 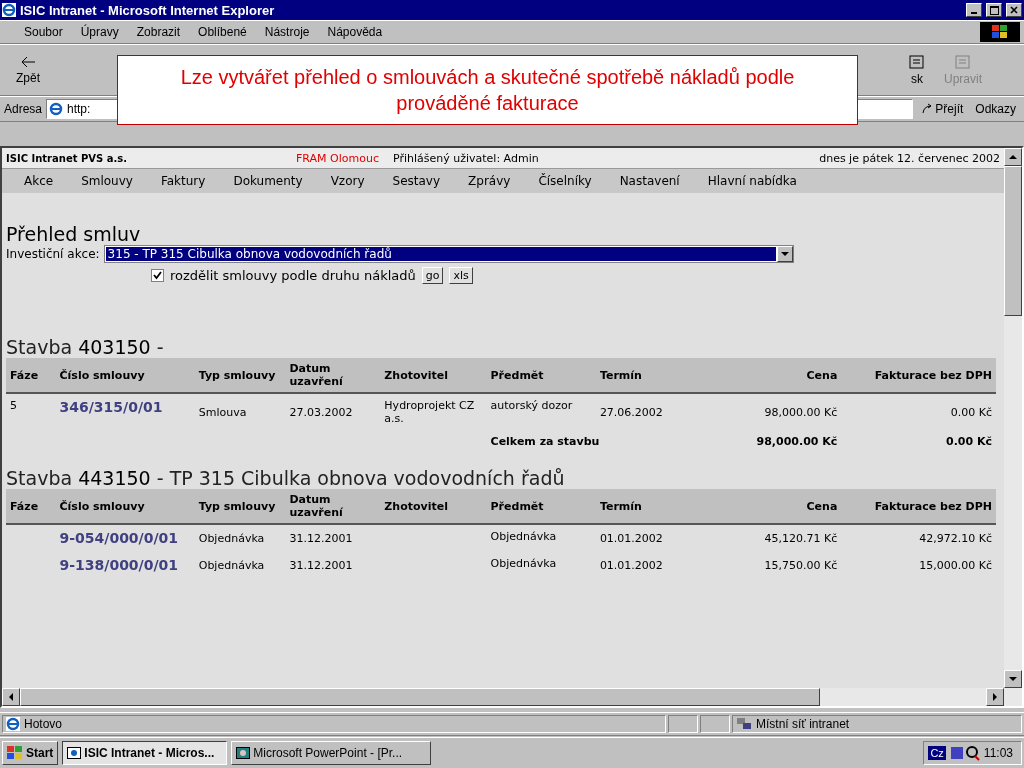 What do you see at coordinates (39, 181) in the screenshot?
I see `nav-link: Akce` at bounding box center [39, 181].